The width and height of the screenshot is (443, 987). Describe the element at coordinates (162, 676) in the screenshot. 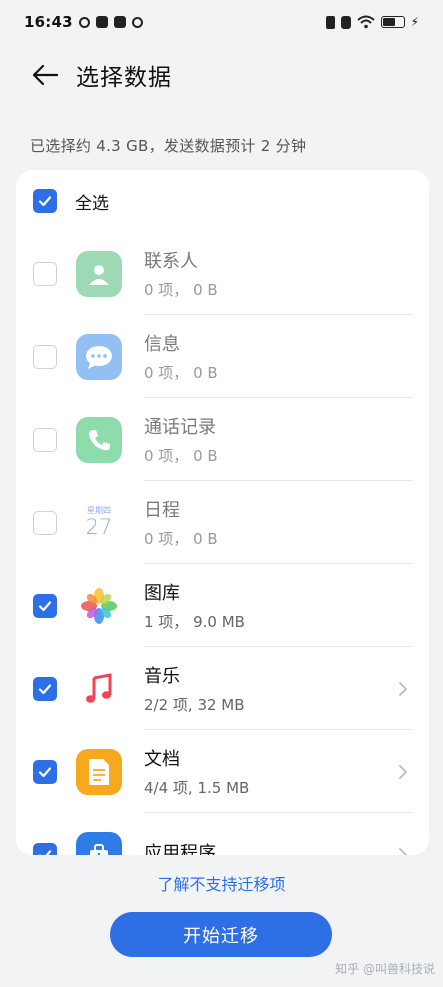

I see `item-name: 音乐` at that location.